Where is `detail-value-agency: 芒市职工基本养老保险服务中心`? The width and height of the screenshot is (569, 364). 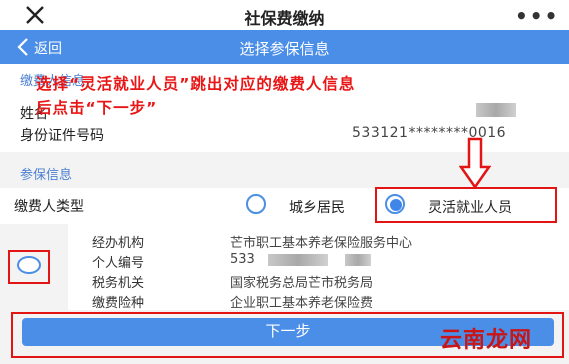 detail-value-agency: 芒市职工基本养老保险服务中心 is located at coordinates (321, 243).